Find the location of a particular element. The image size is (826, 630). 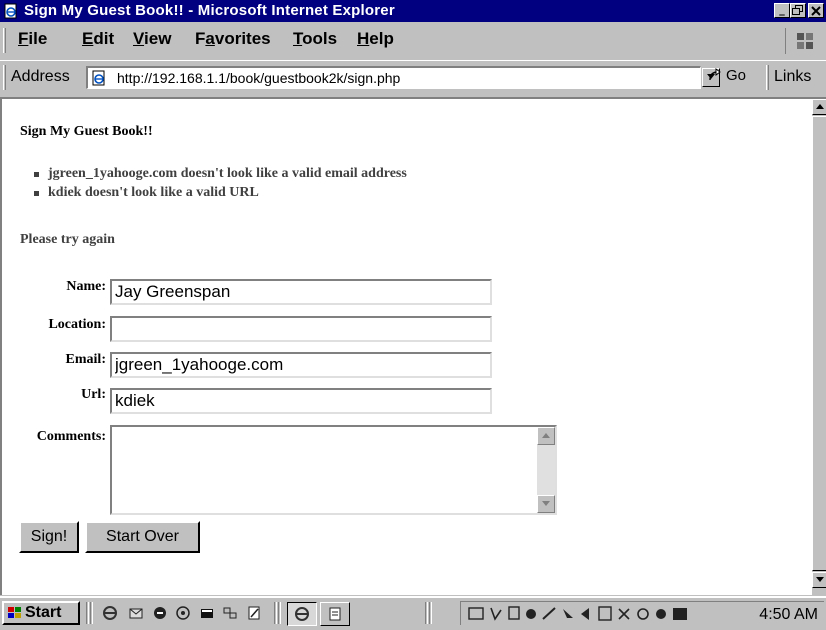

maximize-button is located at coordinates (798, 10).